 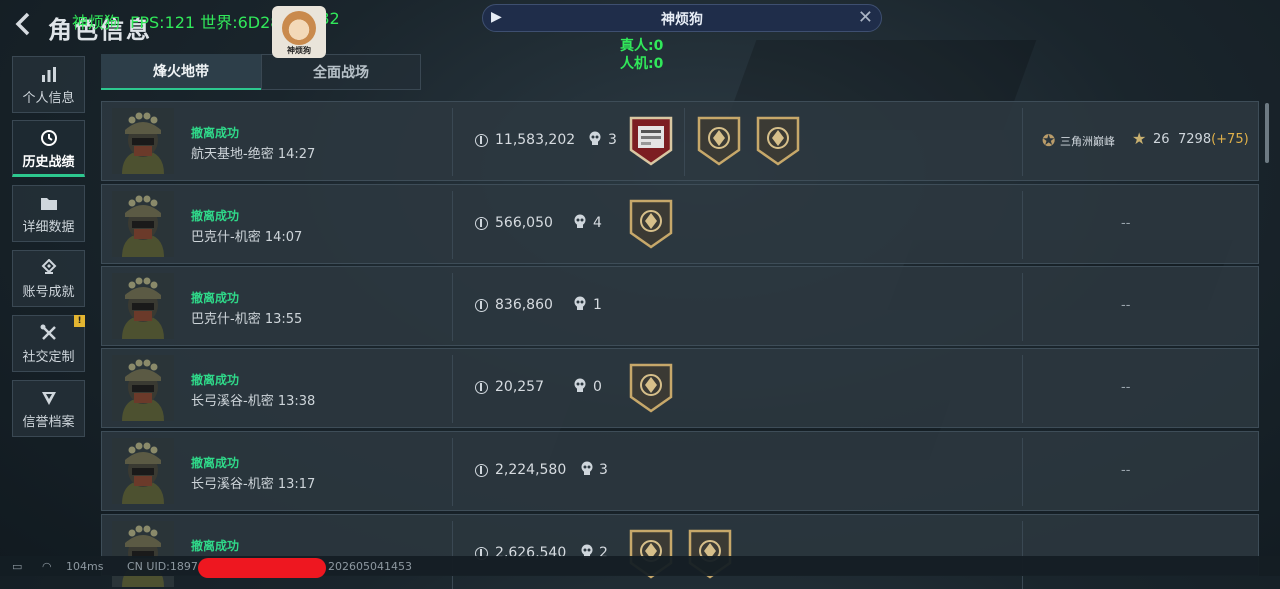 I want to click on folder-icon, so click(x=48, y=205).